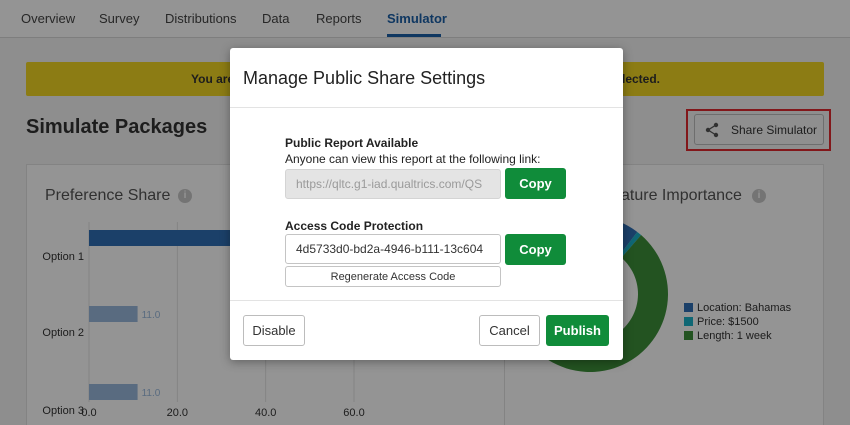  What do you see at coordinates (352, 143) in the screenshot?
I see `public-report-heading: Public Report Available` at bounding box center [352, 143].